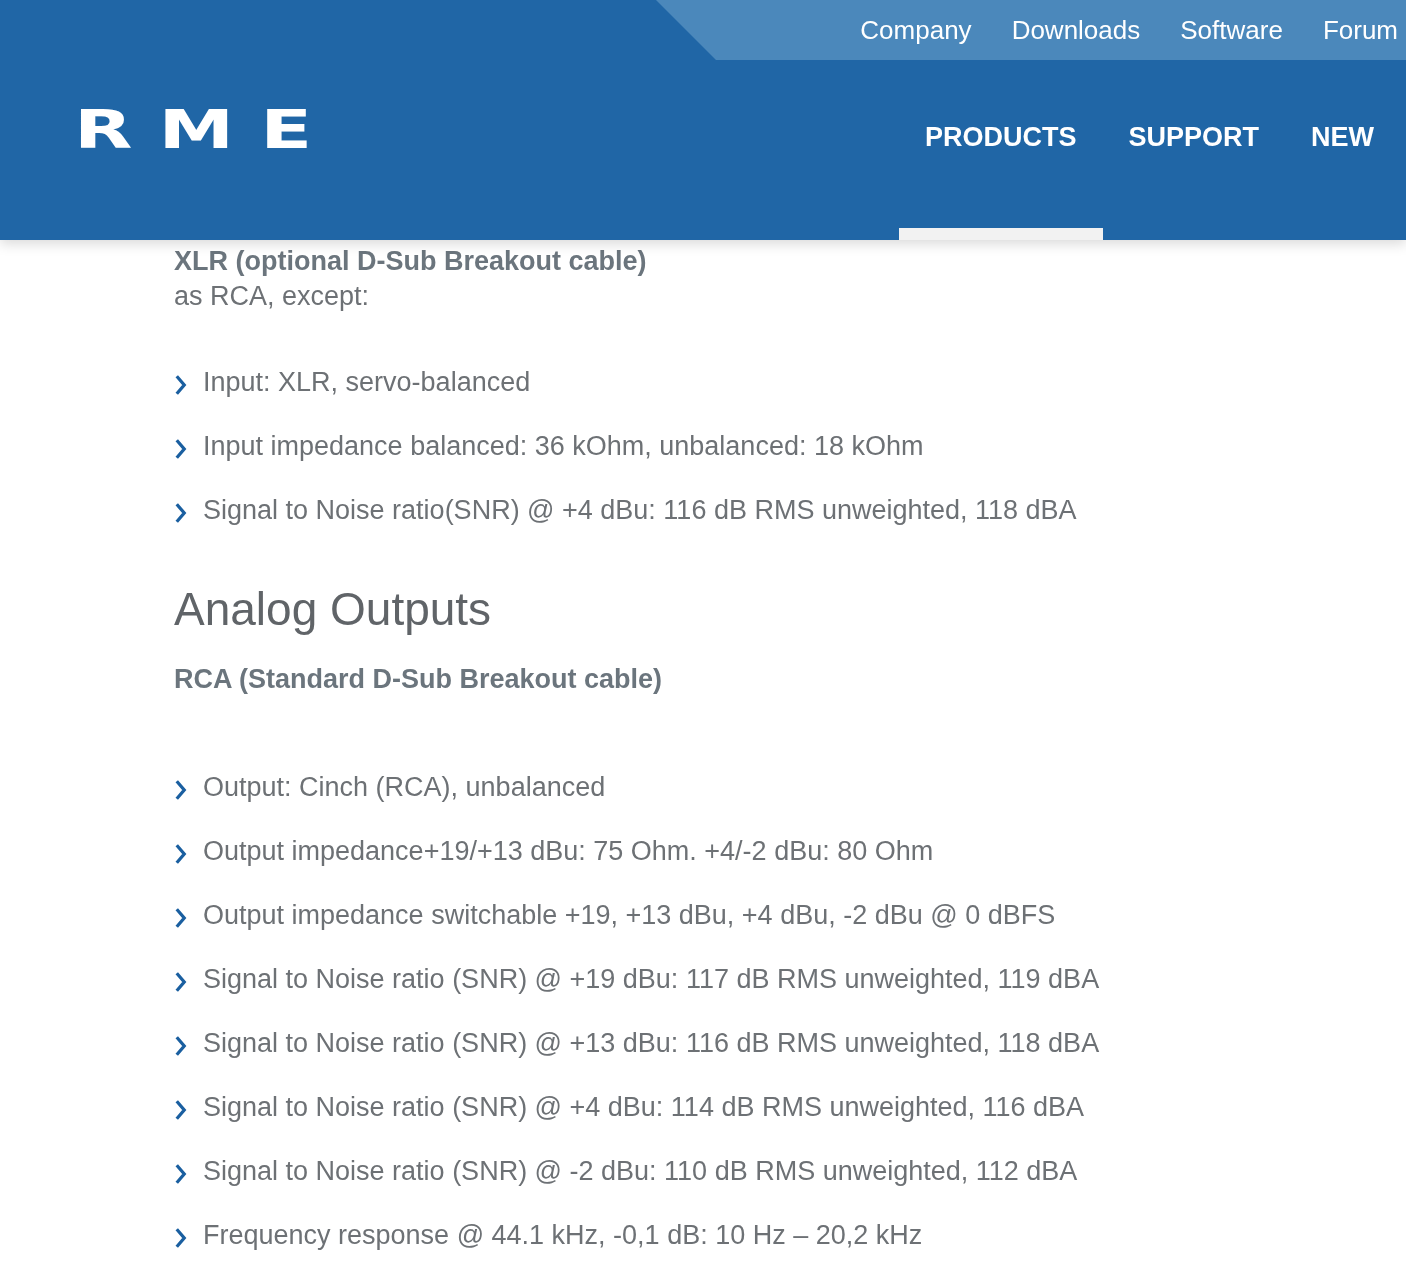 The width and height of the screenshot is (1406, 1274). I want to click on spec-item: Signal to Noise ratio (SNR) @ +4 dBu: 114 dB RMS unweighted, 116 dBA, so click(644, 1107).